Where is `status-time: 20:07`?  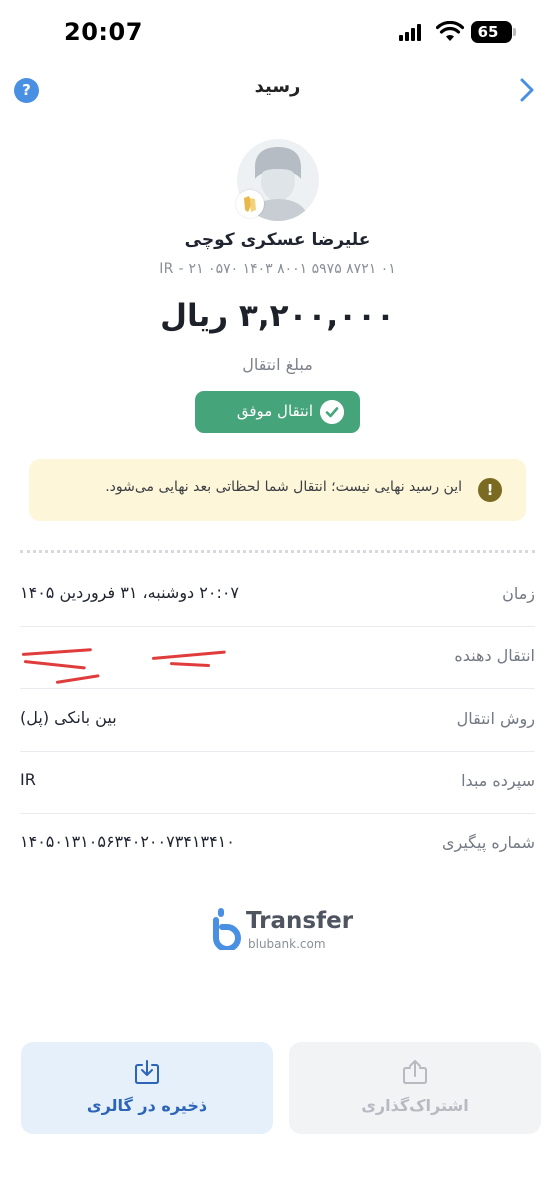
status-time: 20:07 is located at coordinates (103, 32).